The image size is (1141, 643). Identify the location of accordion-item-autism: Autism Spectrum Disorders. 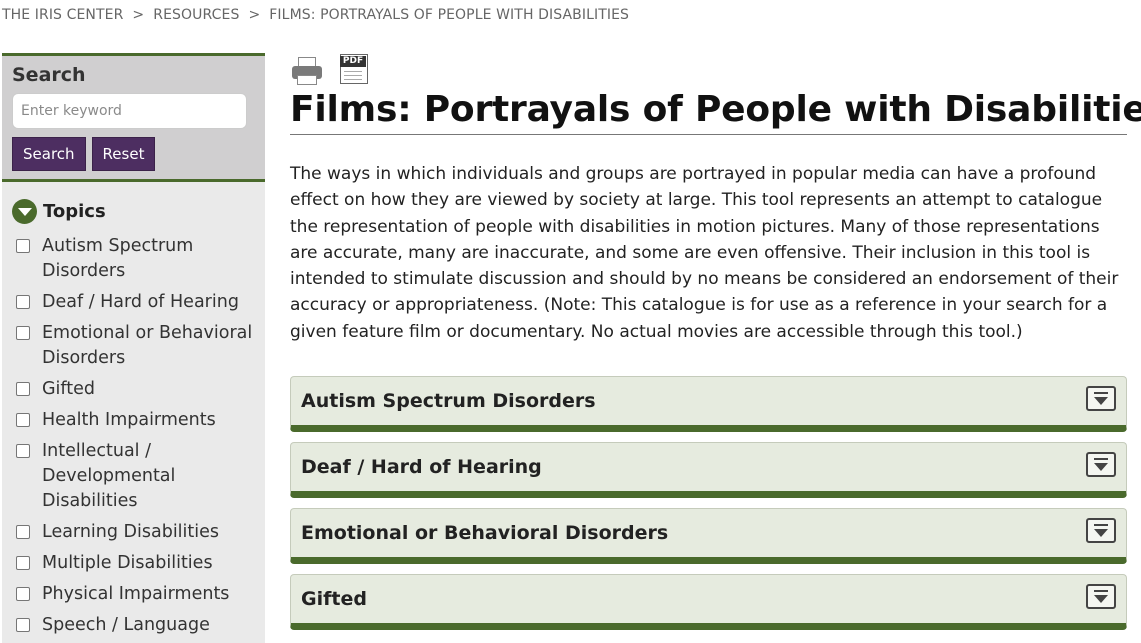
(708, 404).